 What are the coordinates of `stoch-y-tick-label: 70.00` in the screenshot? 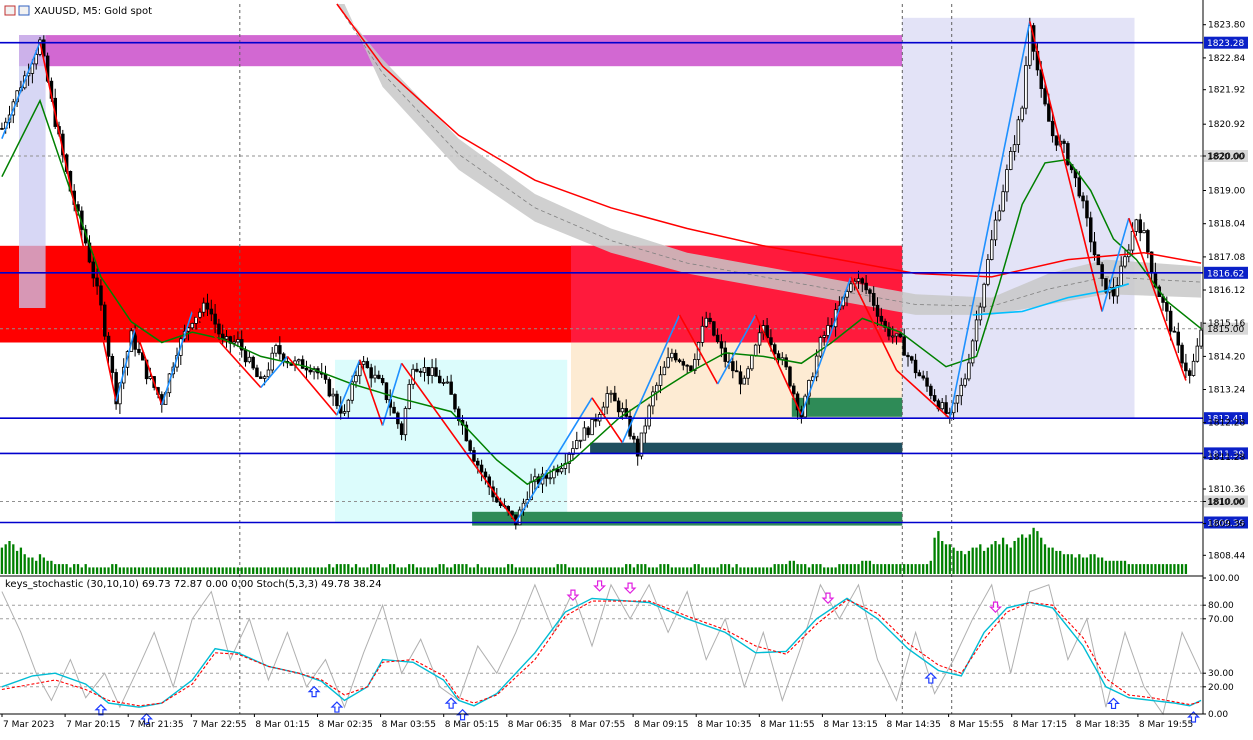 It's located at (1221, 620).